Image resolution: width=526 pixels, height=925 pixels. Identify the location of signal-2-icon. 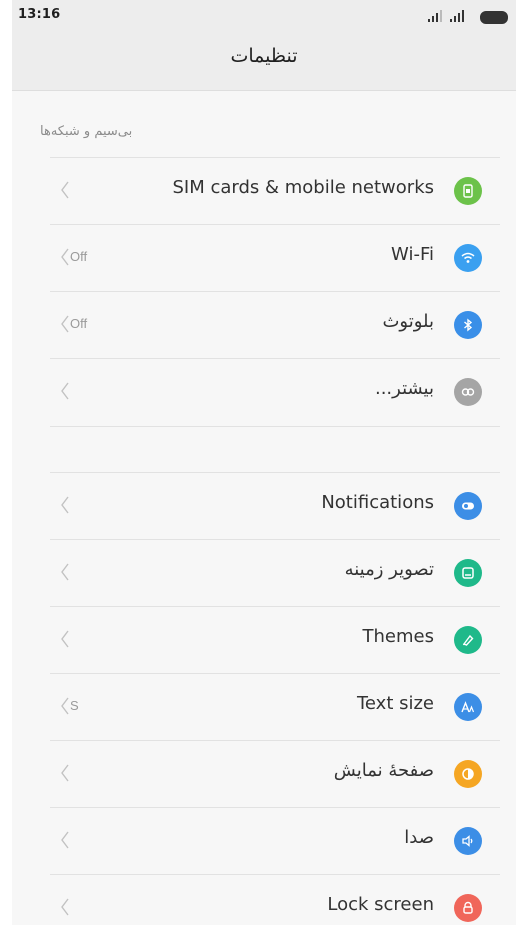
(457, 16).